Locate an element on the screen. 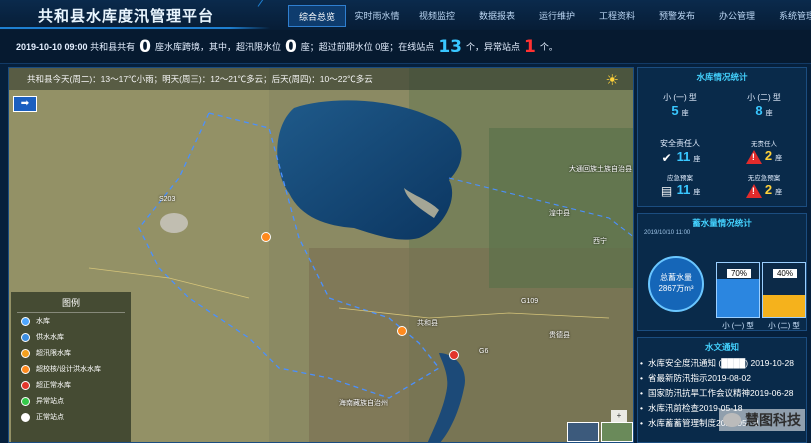 The height and width of the screenshot is (443, 811). map-label: G6 is located at coordinates (484, 351).